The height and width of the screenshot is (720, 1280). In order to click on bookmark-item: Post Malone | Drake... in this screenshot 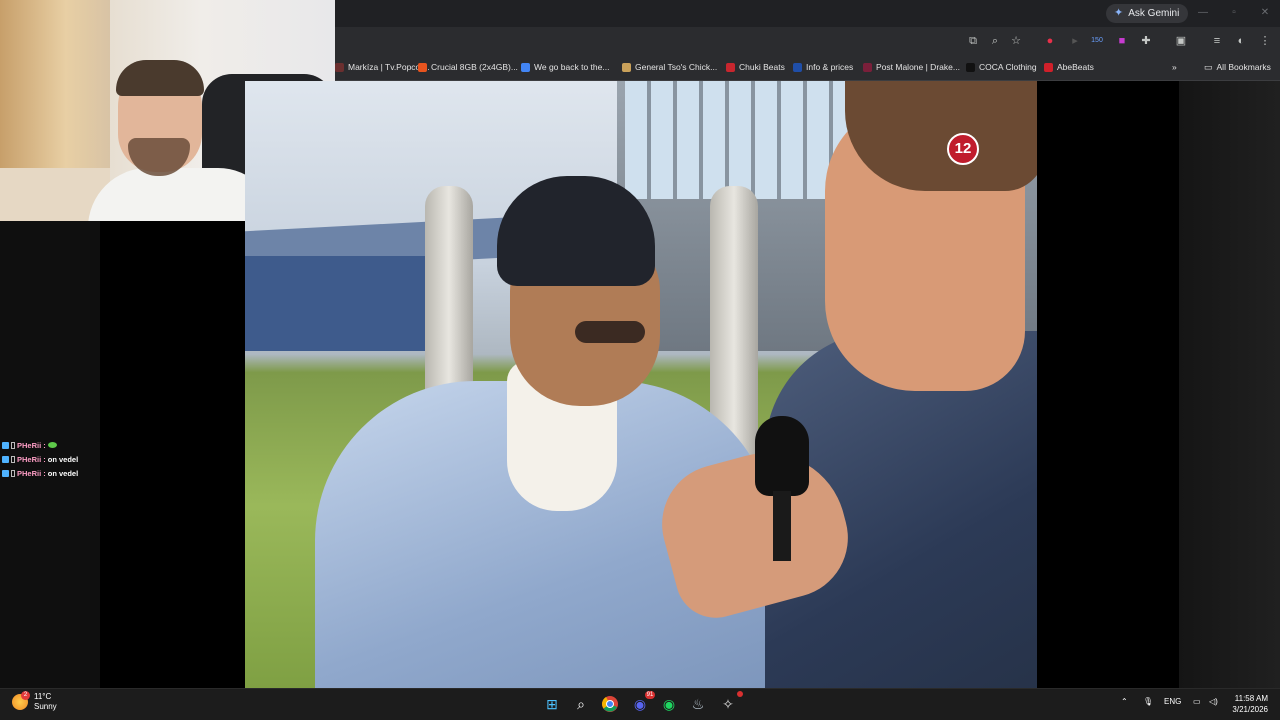, I will do `click(911, 67)`.